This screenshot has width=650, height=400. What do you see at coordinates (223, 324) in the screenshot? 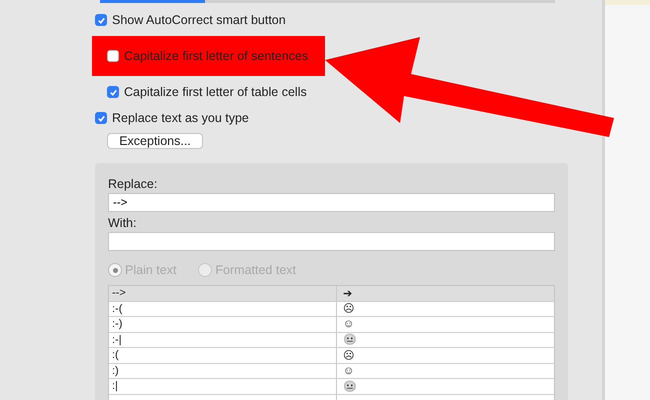
I see `table-cell: :-)` at bounding box center [223, 324].